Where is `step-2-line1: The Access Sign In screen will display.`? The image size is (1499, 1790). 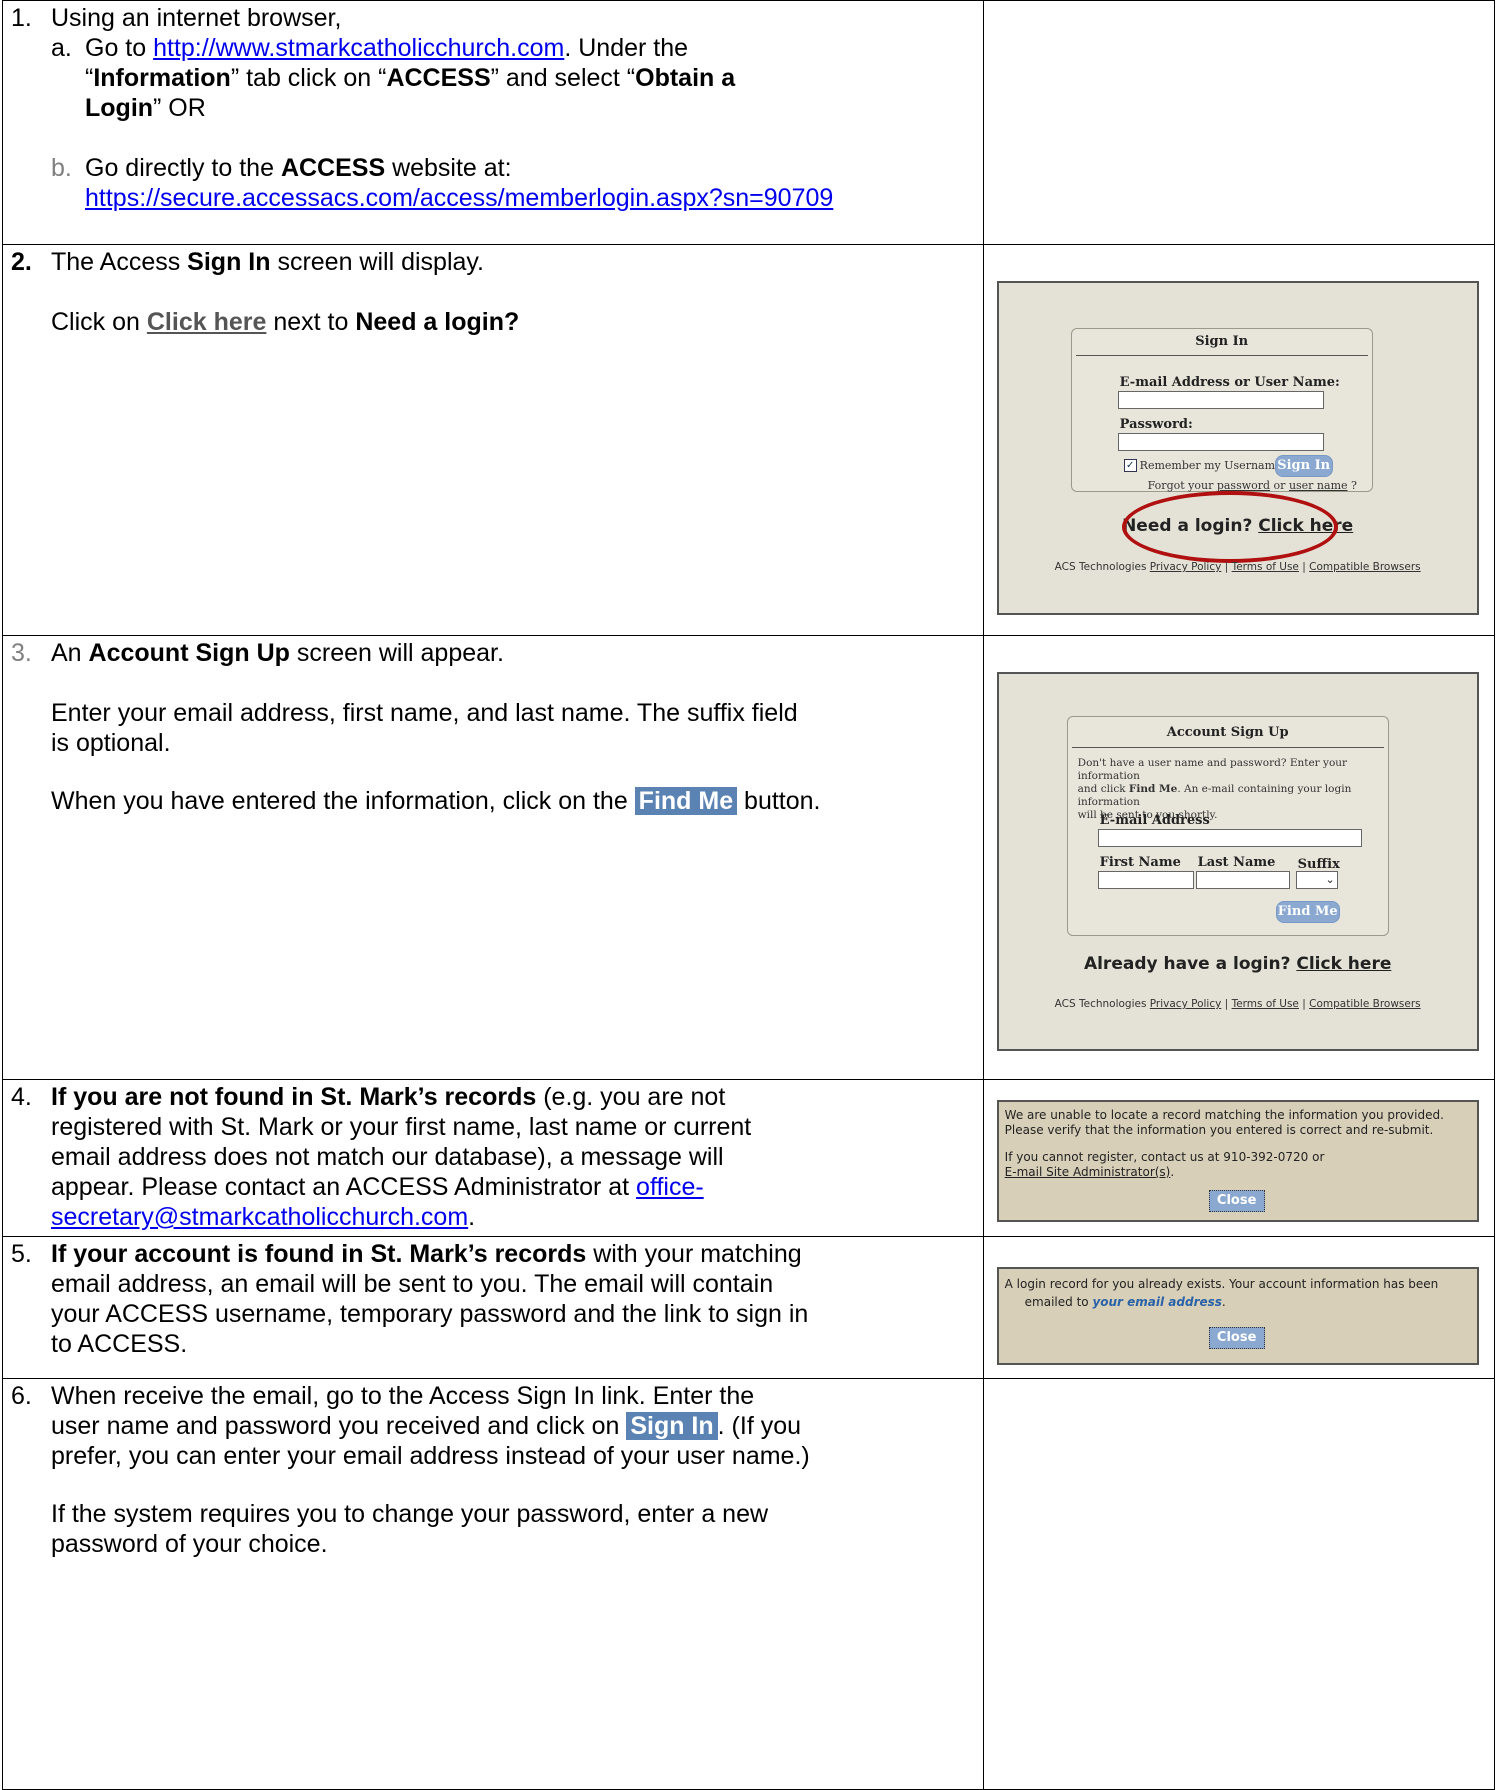 step-2-line1: The Access Sign In screen will display. is located at coordinates (268, 262).